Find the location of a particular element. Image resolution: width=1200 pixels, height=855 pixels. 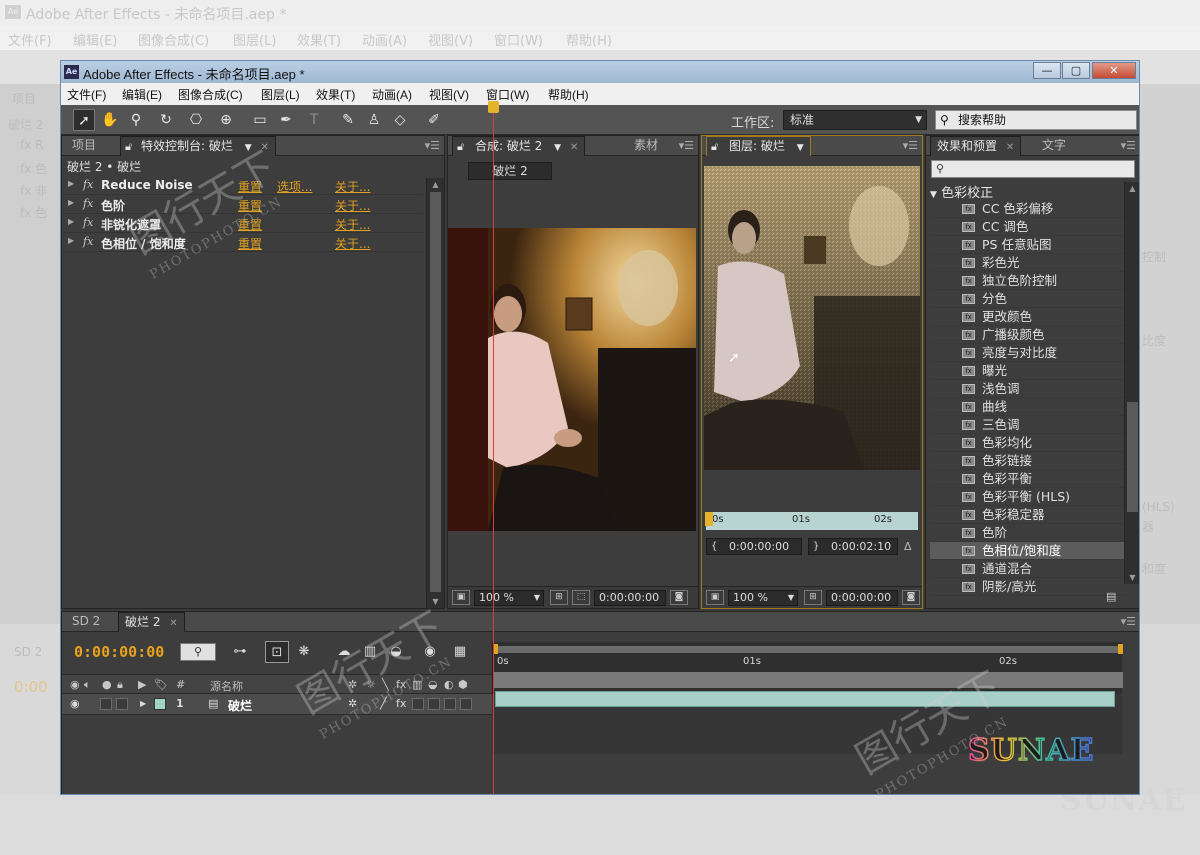

menu-file: 文件(F) is located at coordinates (86, 94).